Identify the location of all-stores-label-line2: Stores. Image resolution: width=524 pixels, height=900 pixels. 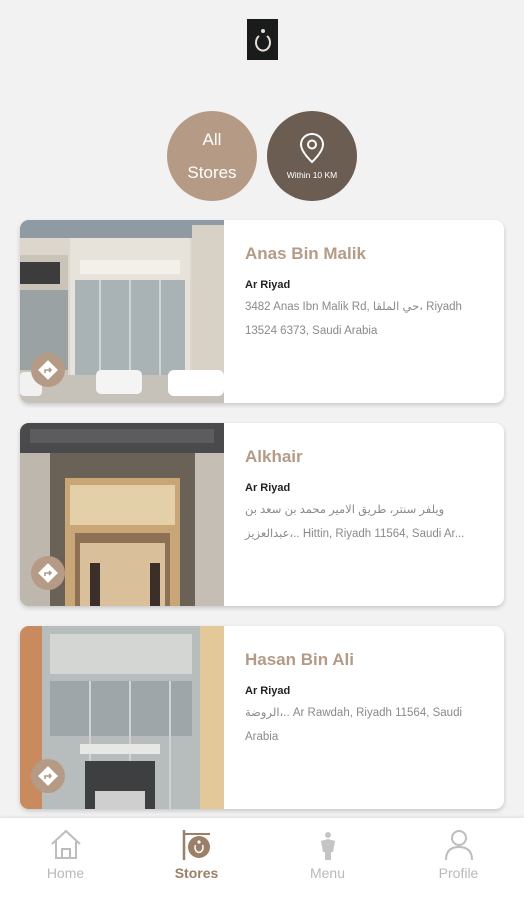
(212, 172).